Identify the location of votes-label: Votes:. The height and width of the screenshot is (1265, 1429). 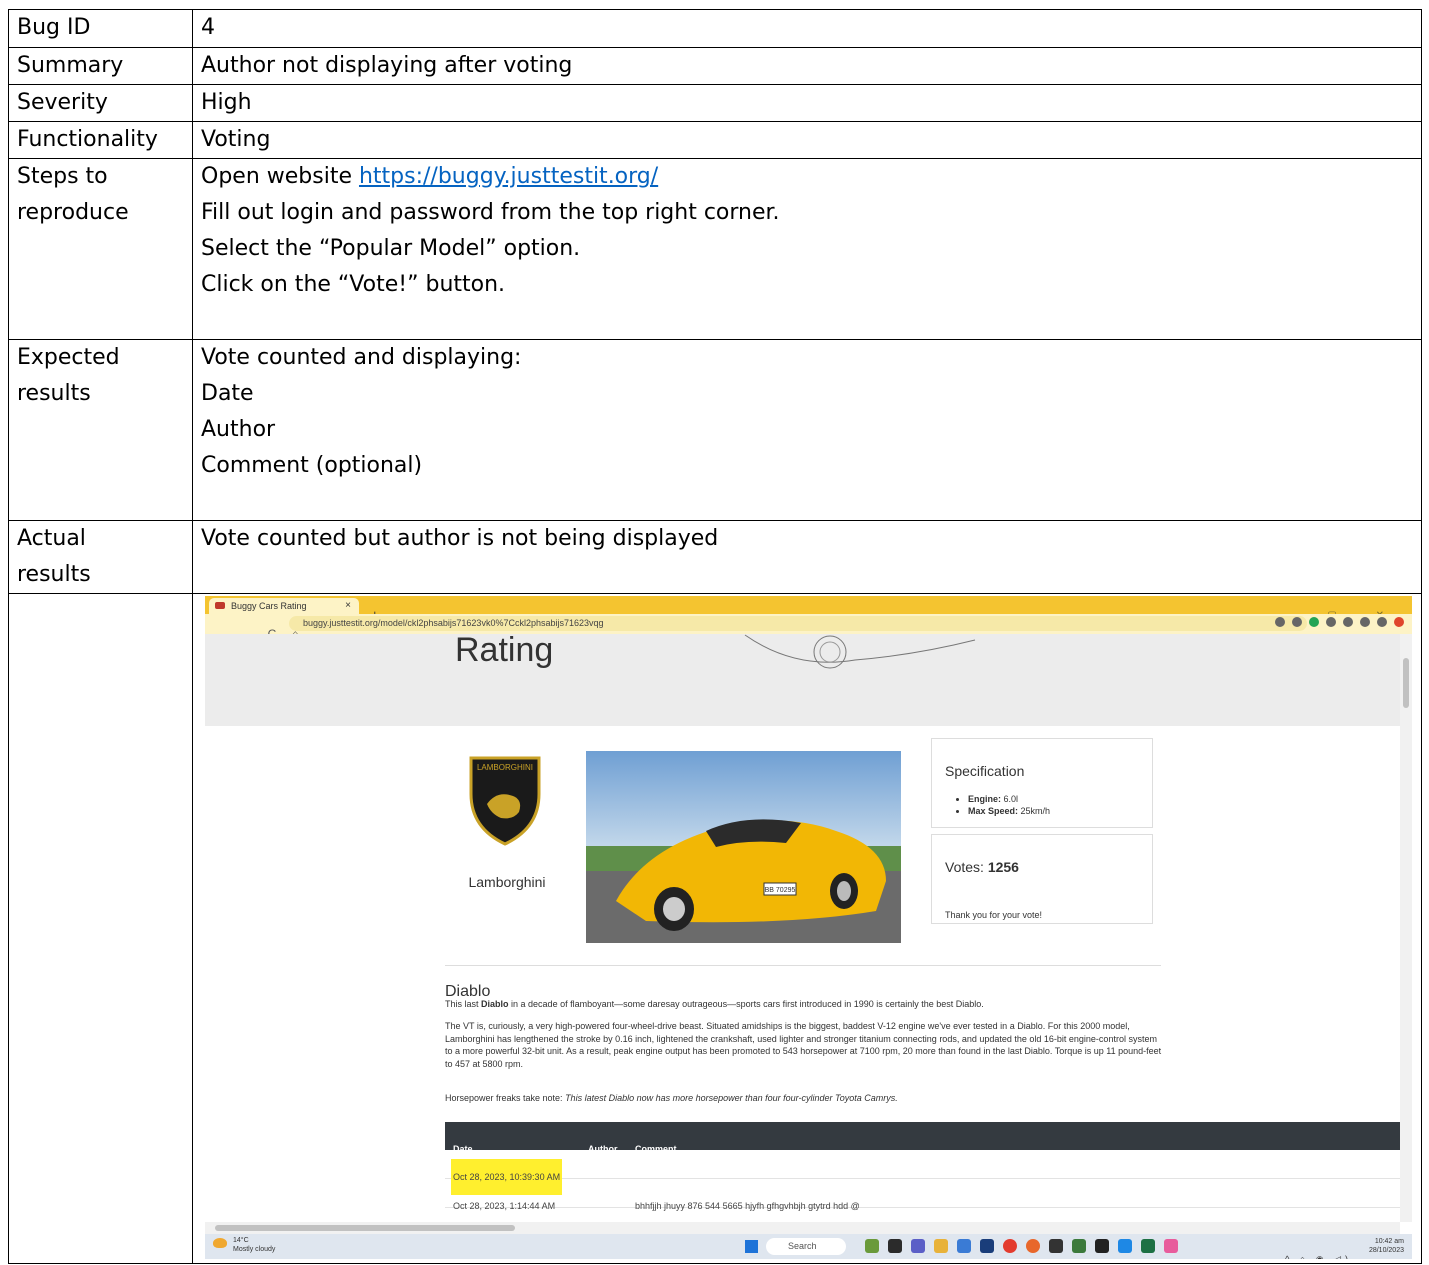
(964, 867).